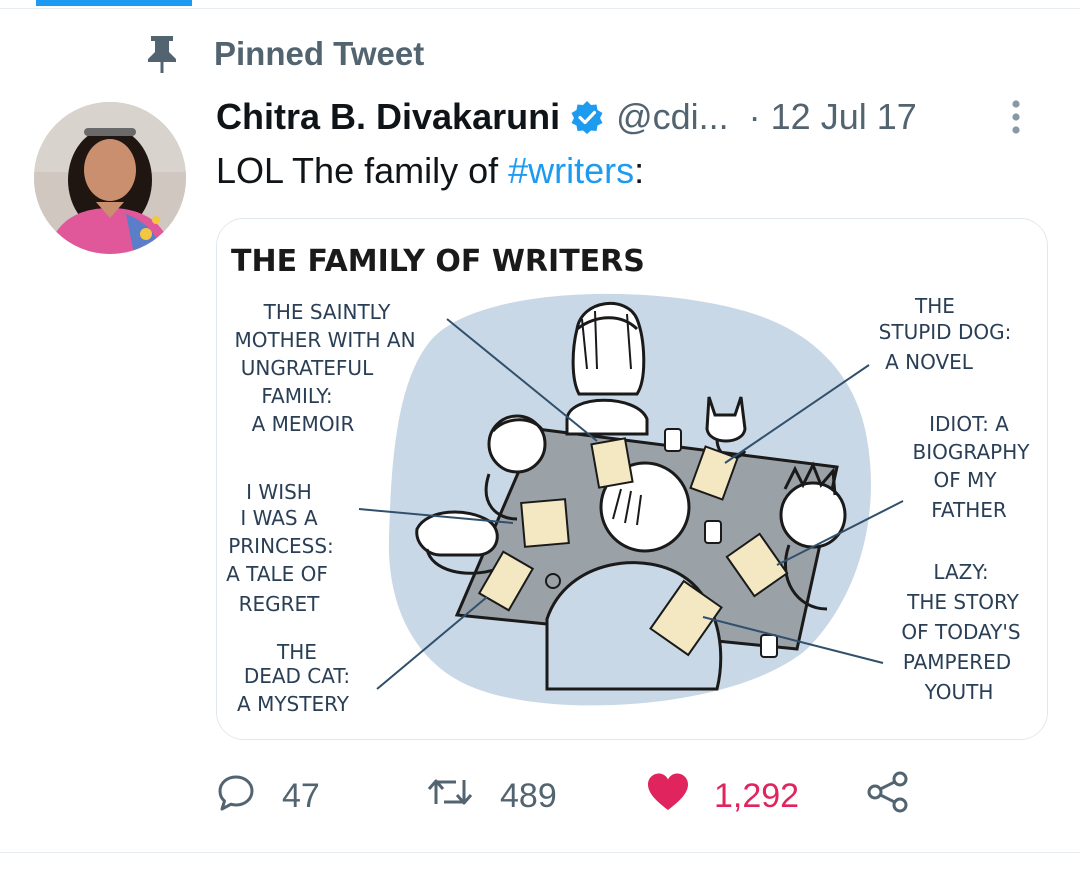 Image resolution: width=1080 pixels, height=880 pixels. Describe the element at coordinates (277, 574) in the screenshot. I see `caption-princess-4: A TALE OF` at that location.